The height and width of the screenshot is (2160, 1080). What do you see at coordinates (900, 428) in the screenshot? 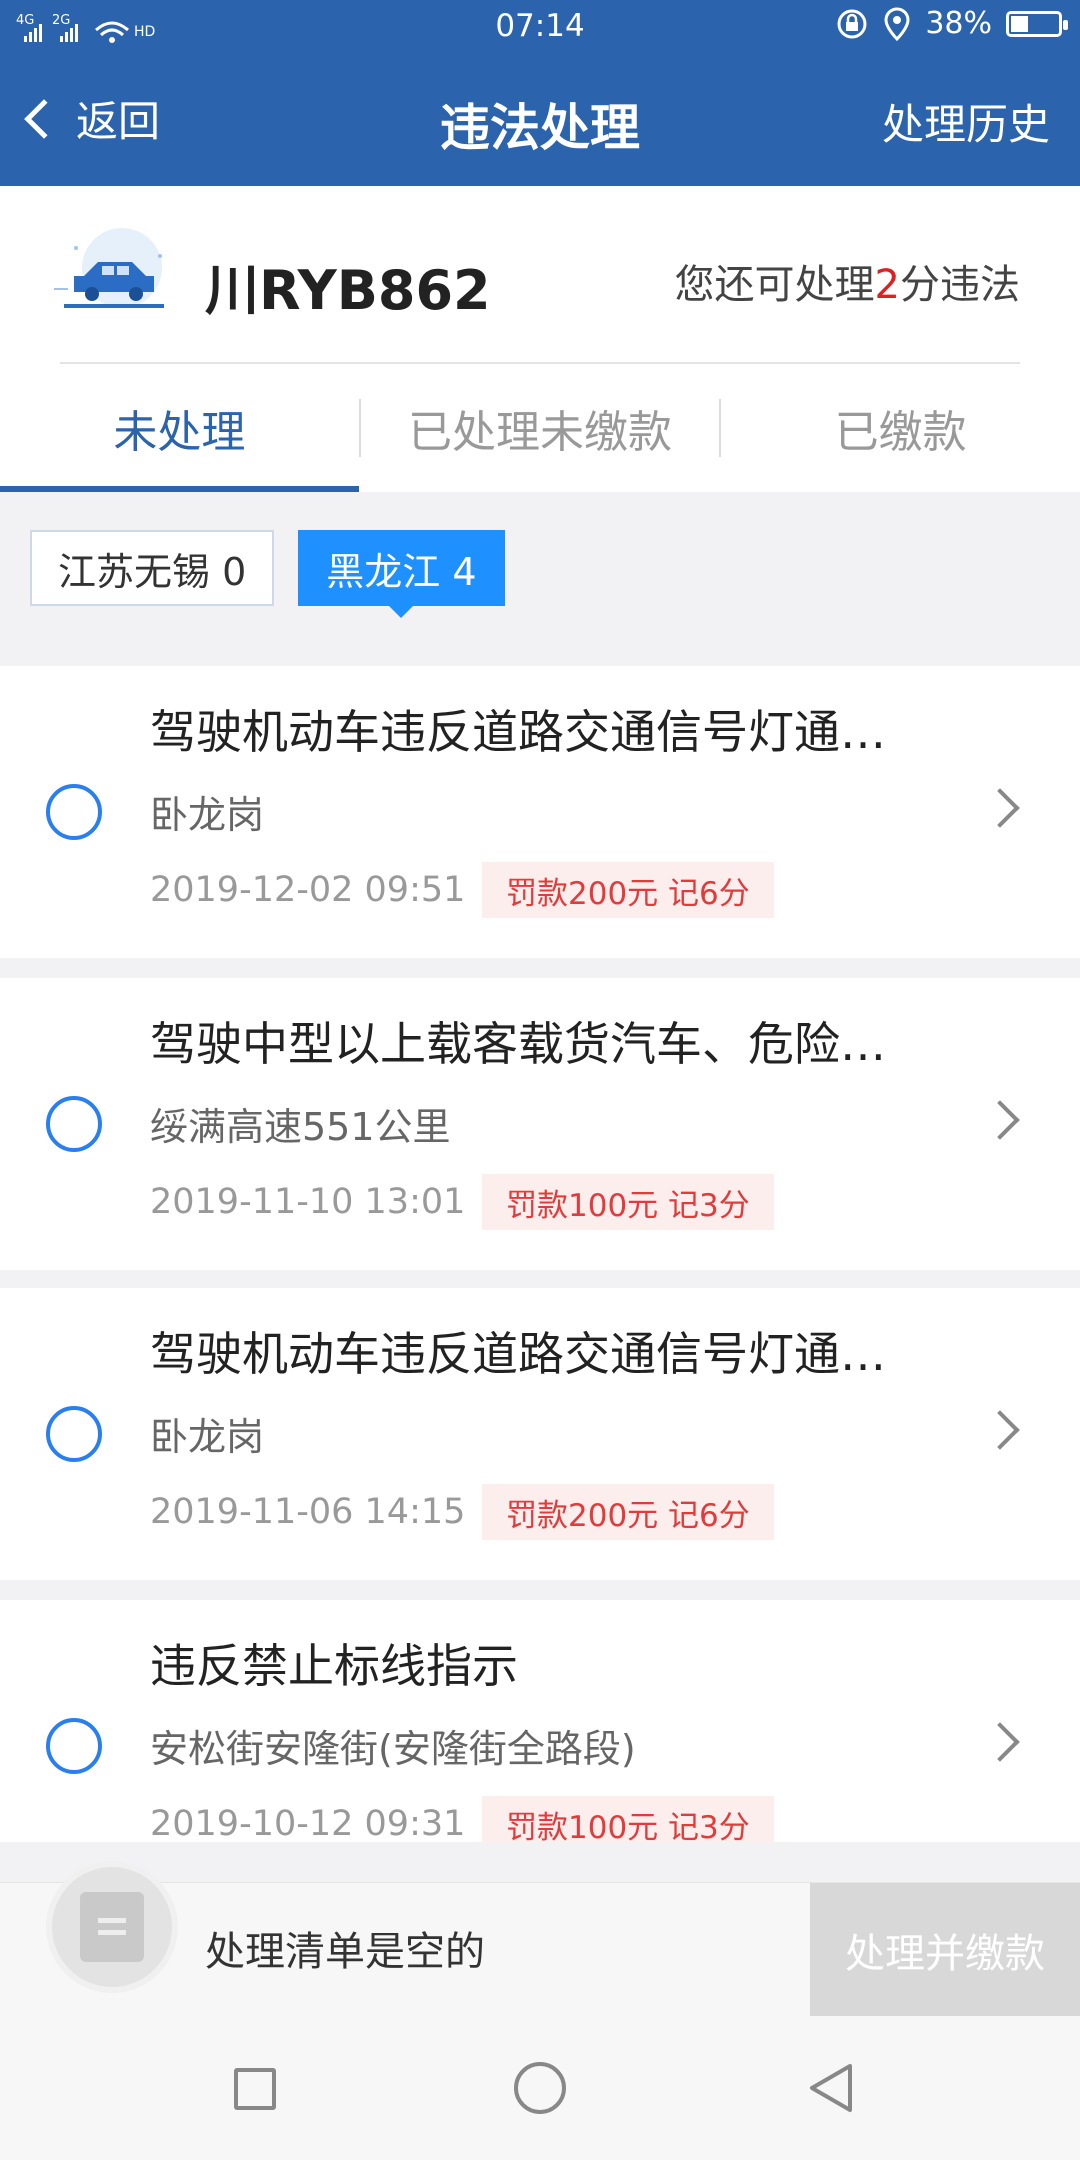
I see `tab-paid: 已缴款` at bounding box center [900, 428].